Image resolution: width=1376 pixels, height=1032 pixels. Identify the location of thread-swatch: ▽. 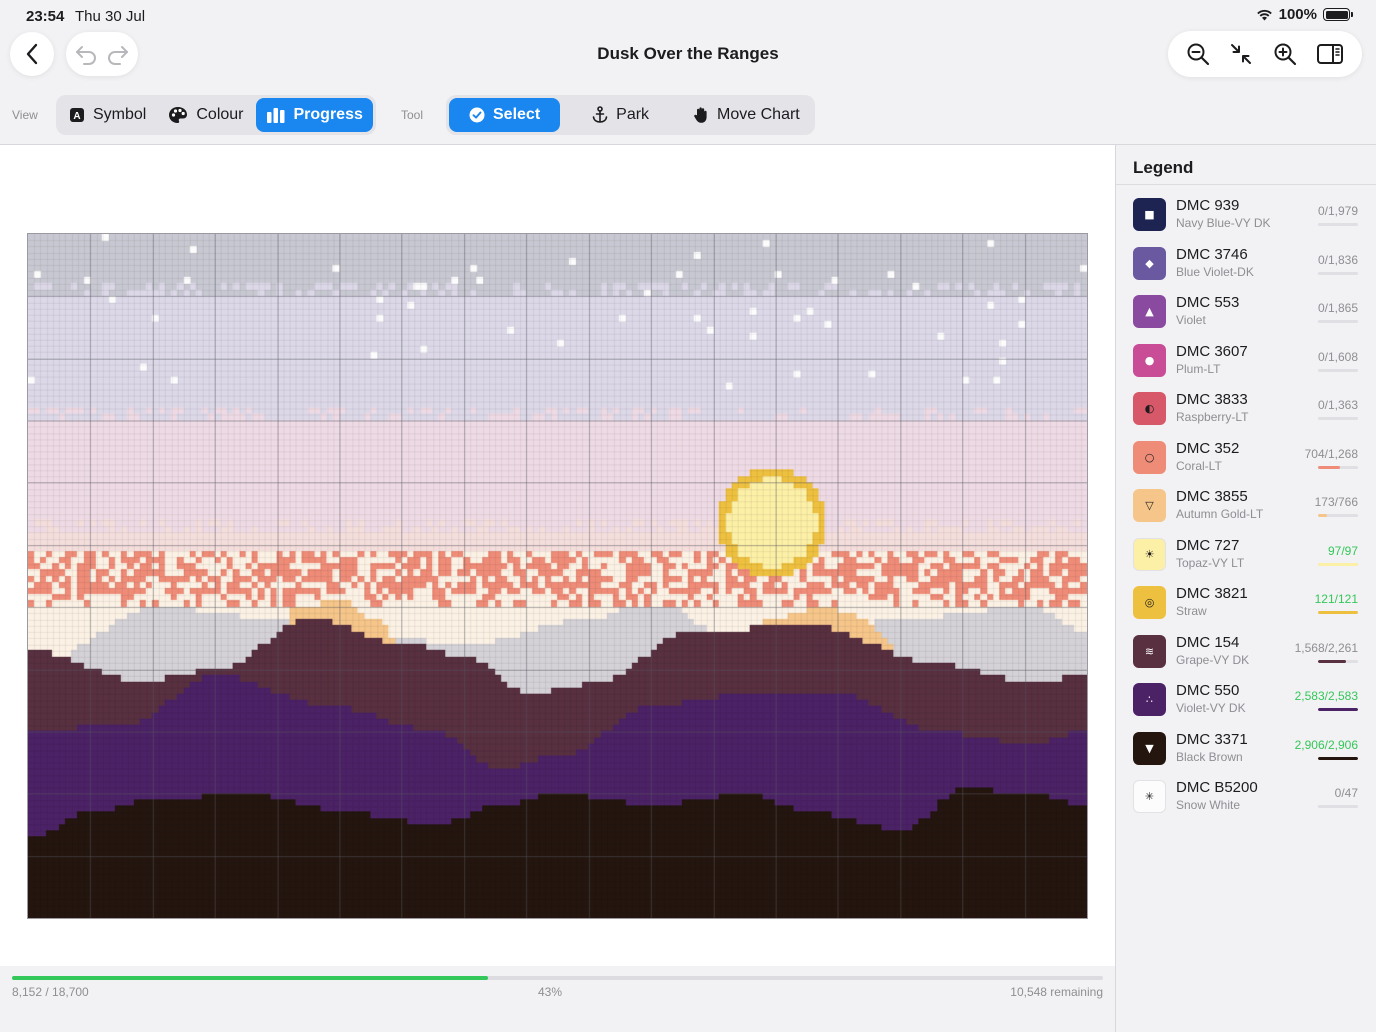
(1149, 505).